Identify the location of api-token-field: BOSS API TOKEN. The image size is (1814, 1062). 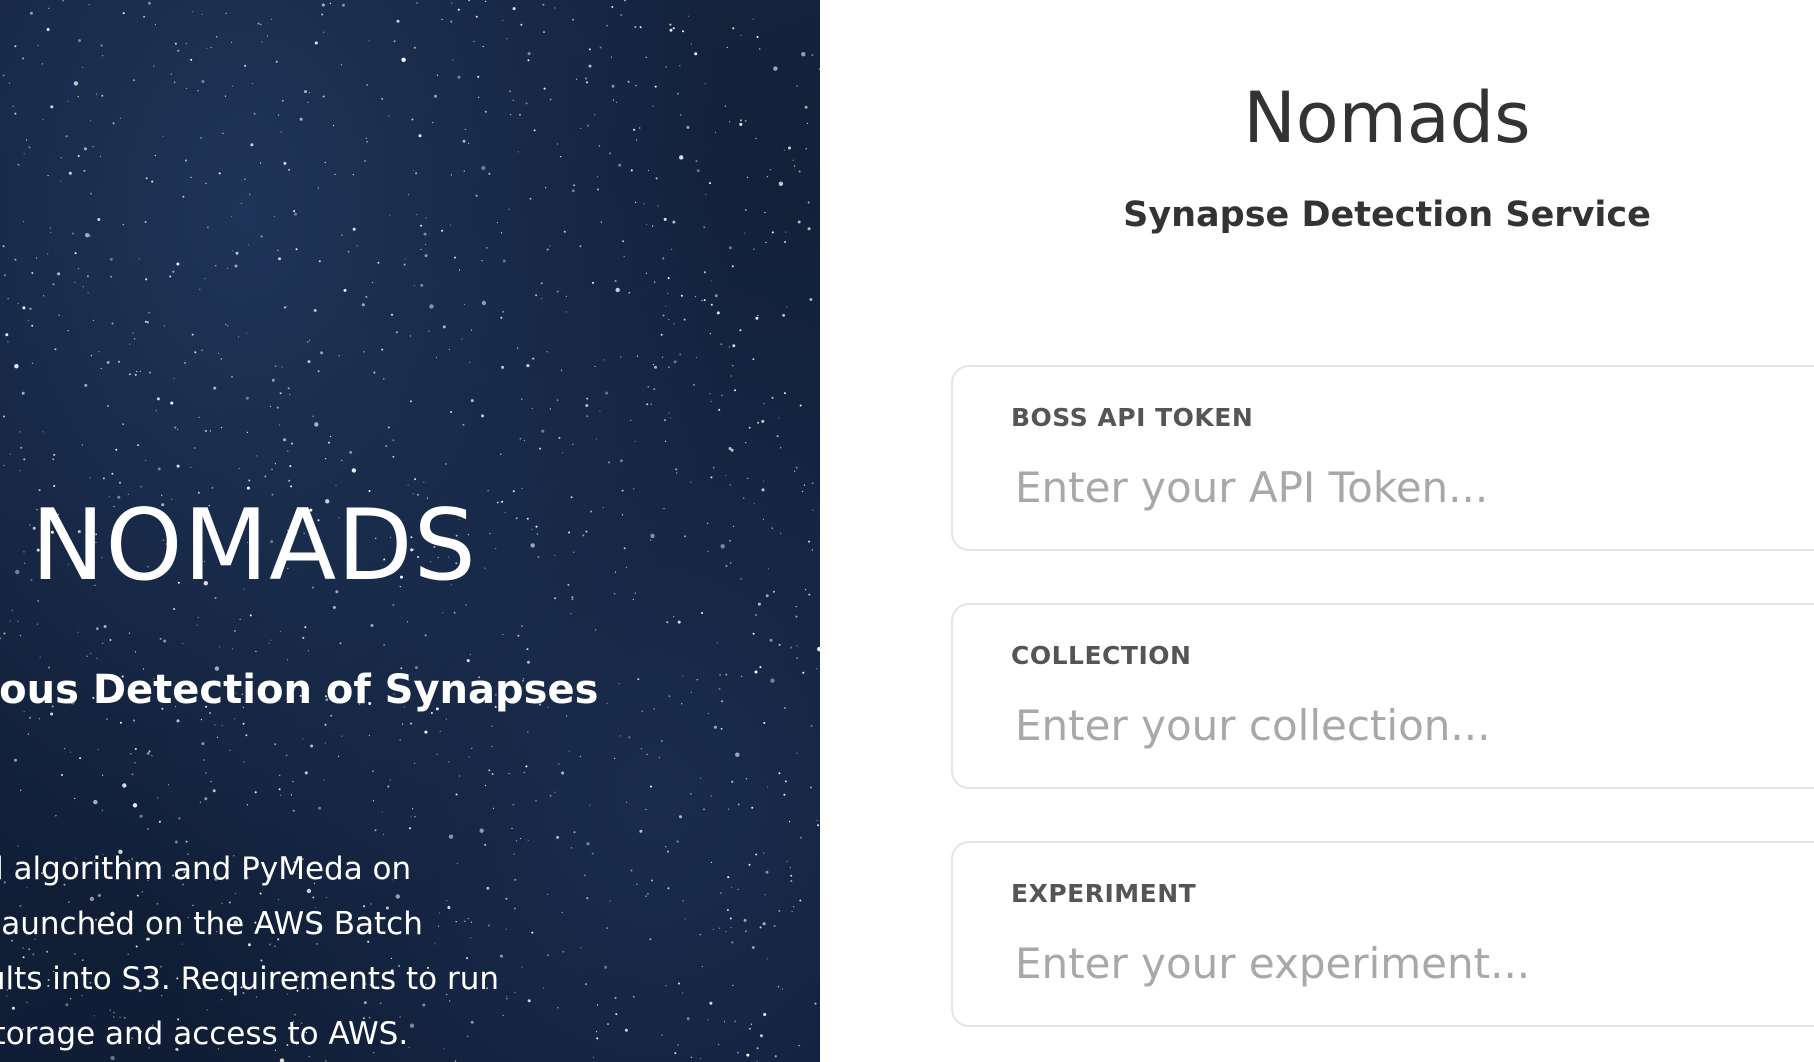
(1382, 458).